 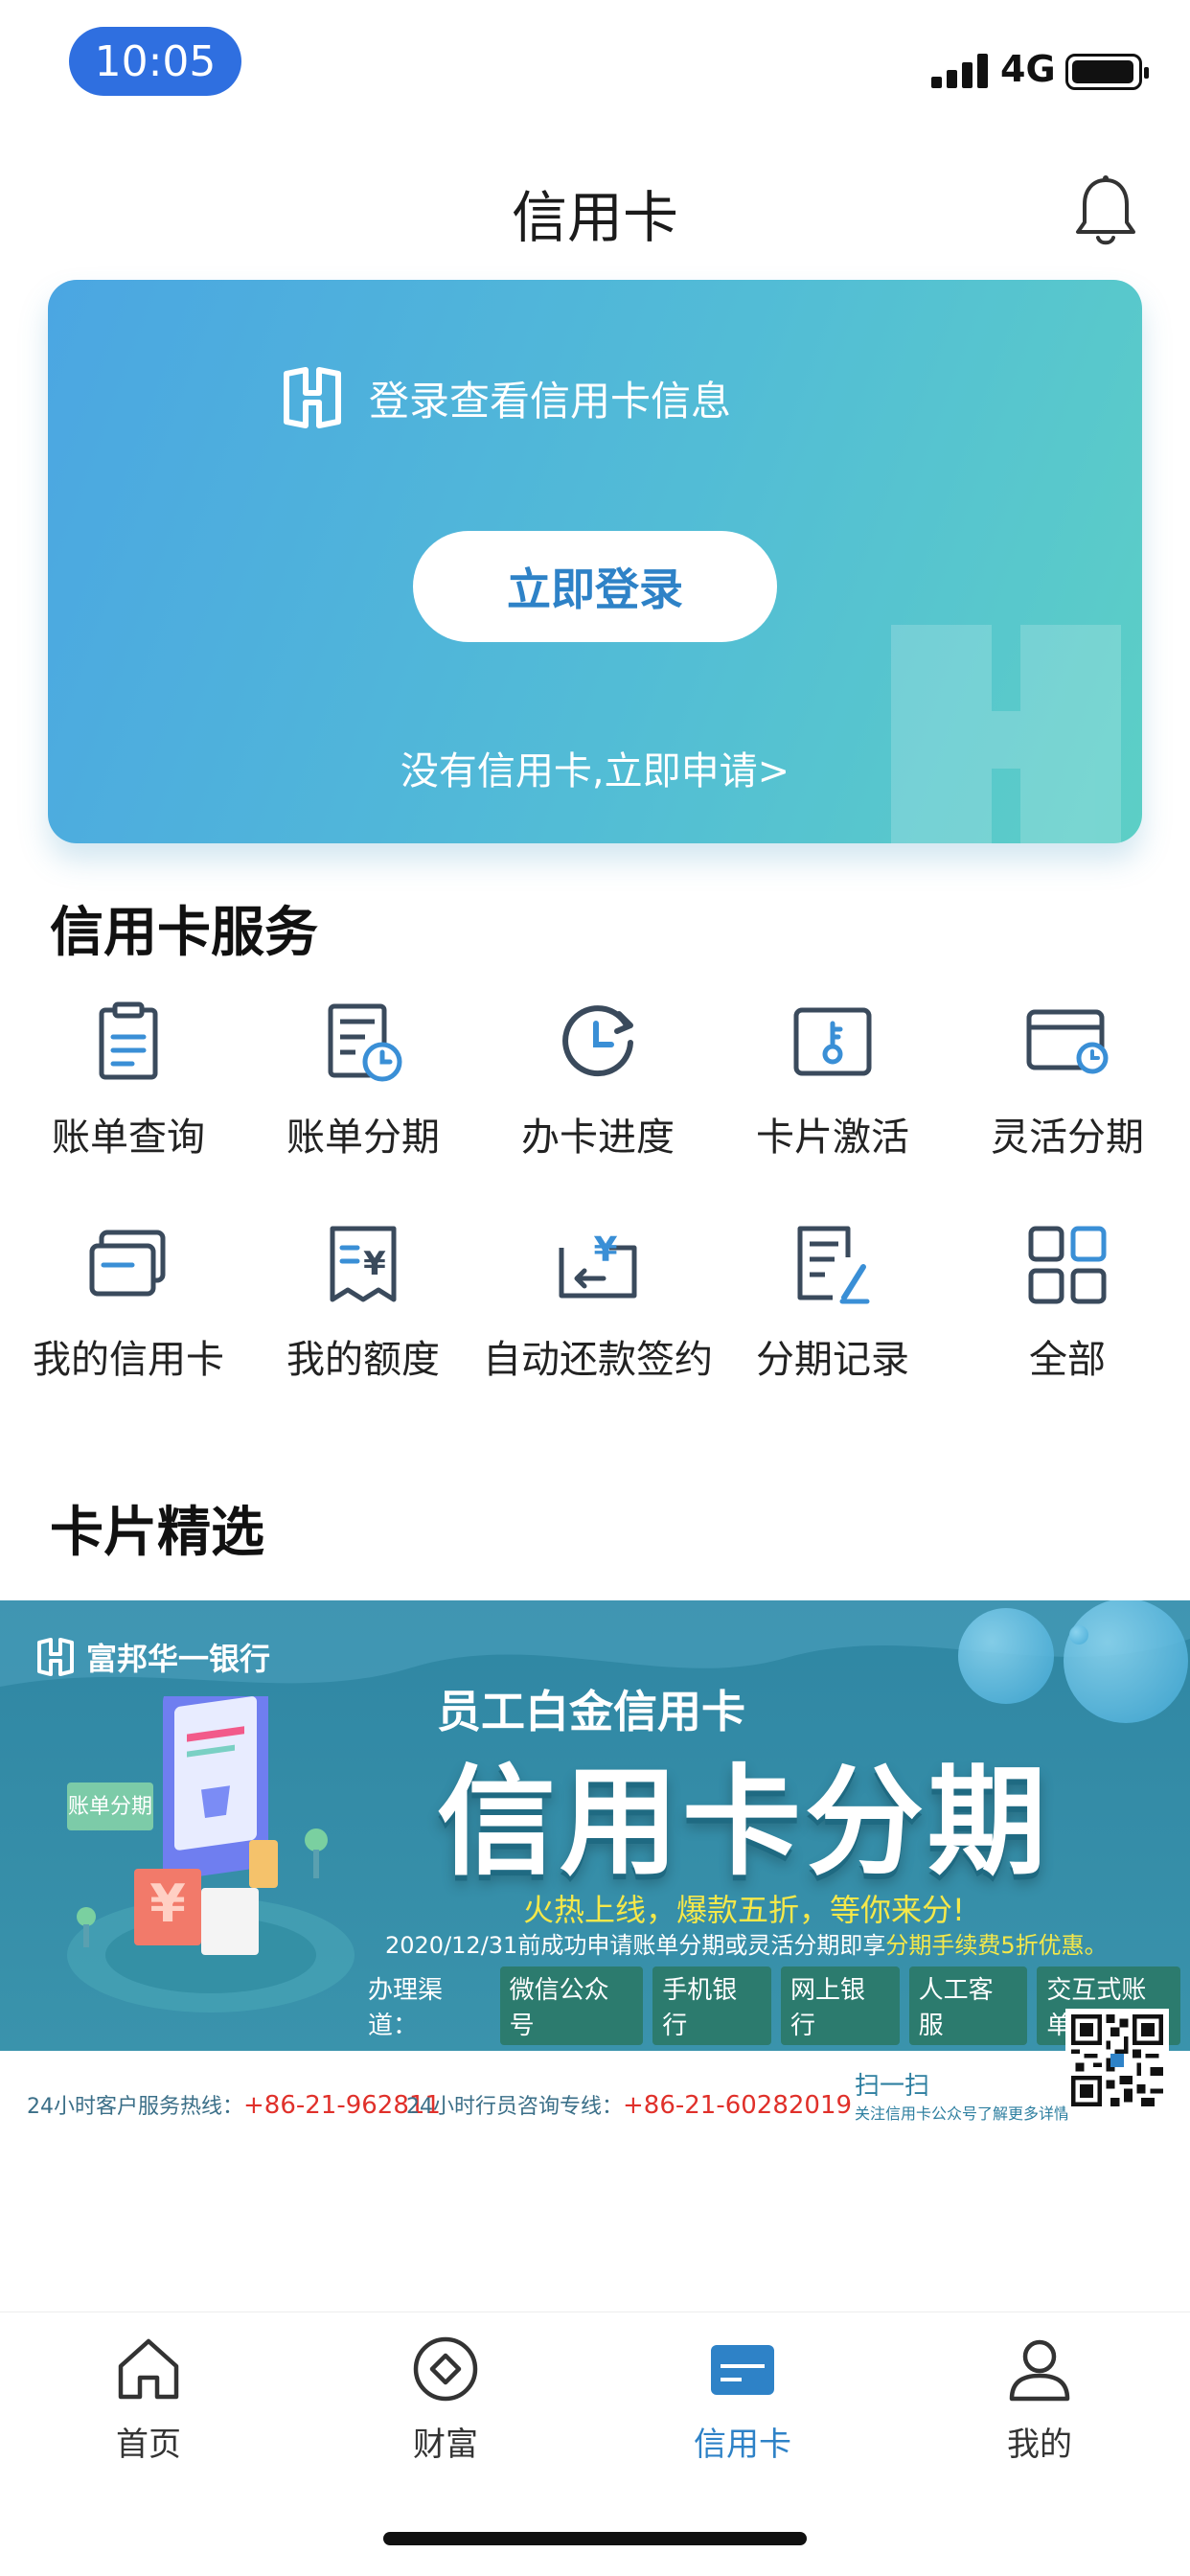 I want to click on status-time: 10:05, so click(x=155, y=62).